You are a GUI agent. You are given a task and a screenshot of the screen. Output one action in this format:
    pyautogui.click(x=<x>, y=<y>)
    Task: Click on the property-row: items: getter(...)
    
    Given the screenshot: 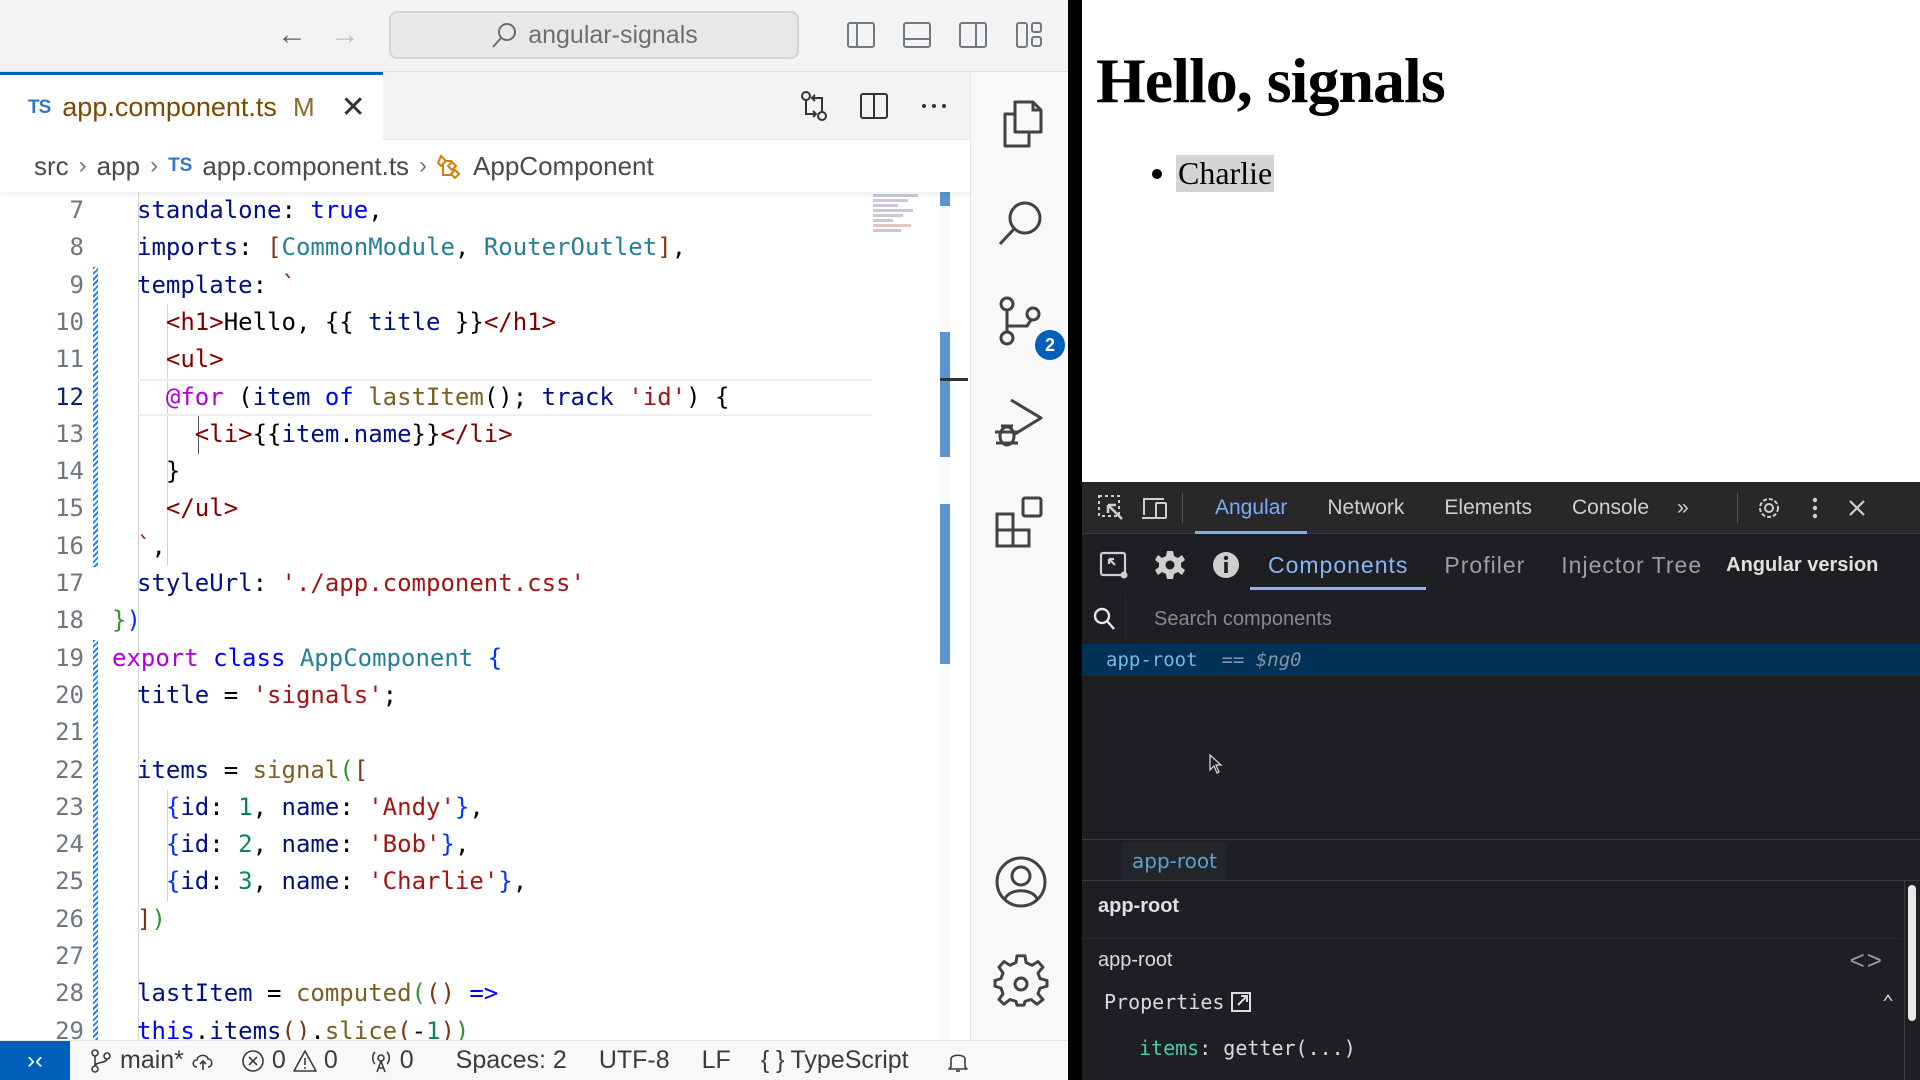 What is the action you would take?
    pyautogui.click(x=1247, y=1048)
    